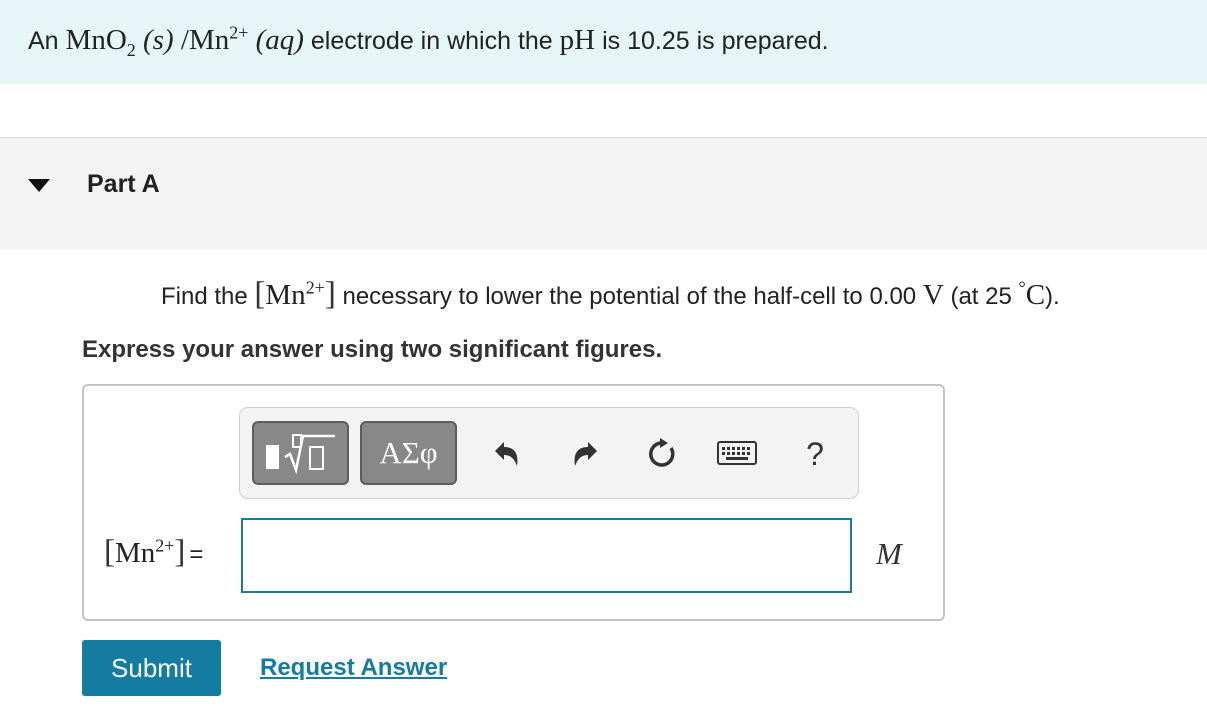  What do you see at coordinates (815, 454) in the screenshot?
I see `help-button: ?` at bounding box center [815, 454].